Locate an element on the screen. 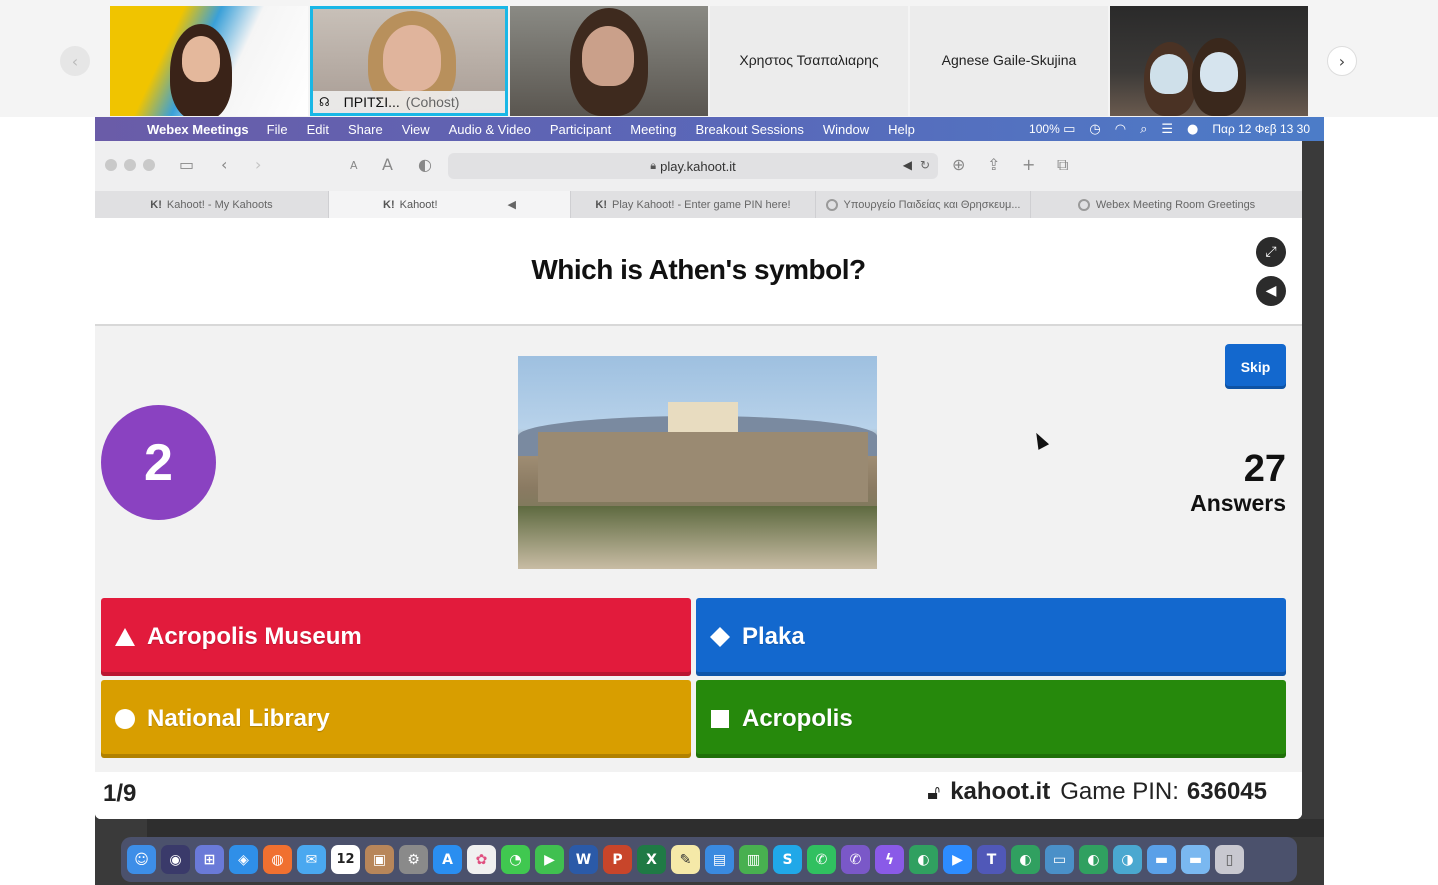  photos-icon: ✿ is located at coordinates (481, 859).